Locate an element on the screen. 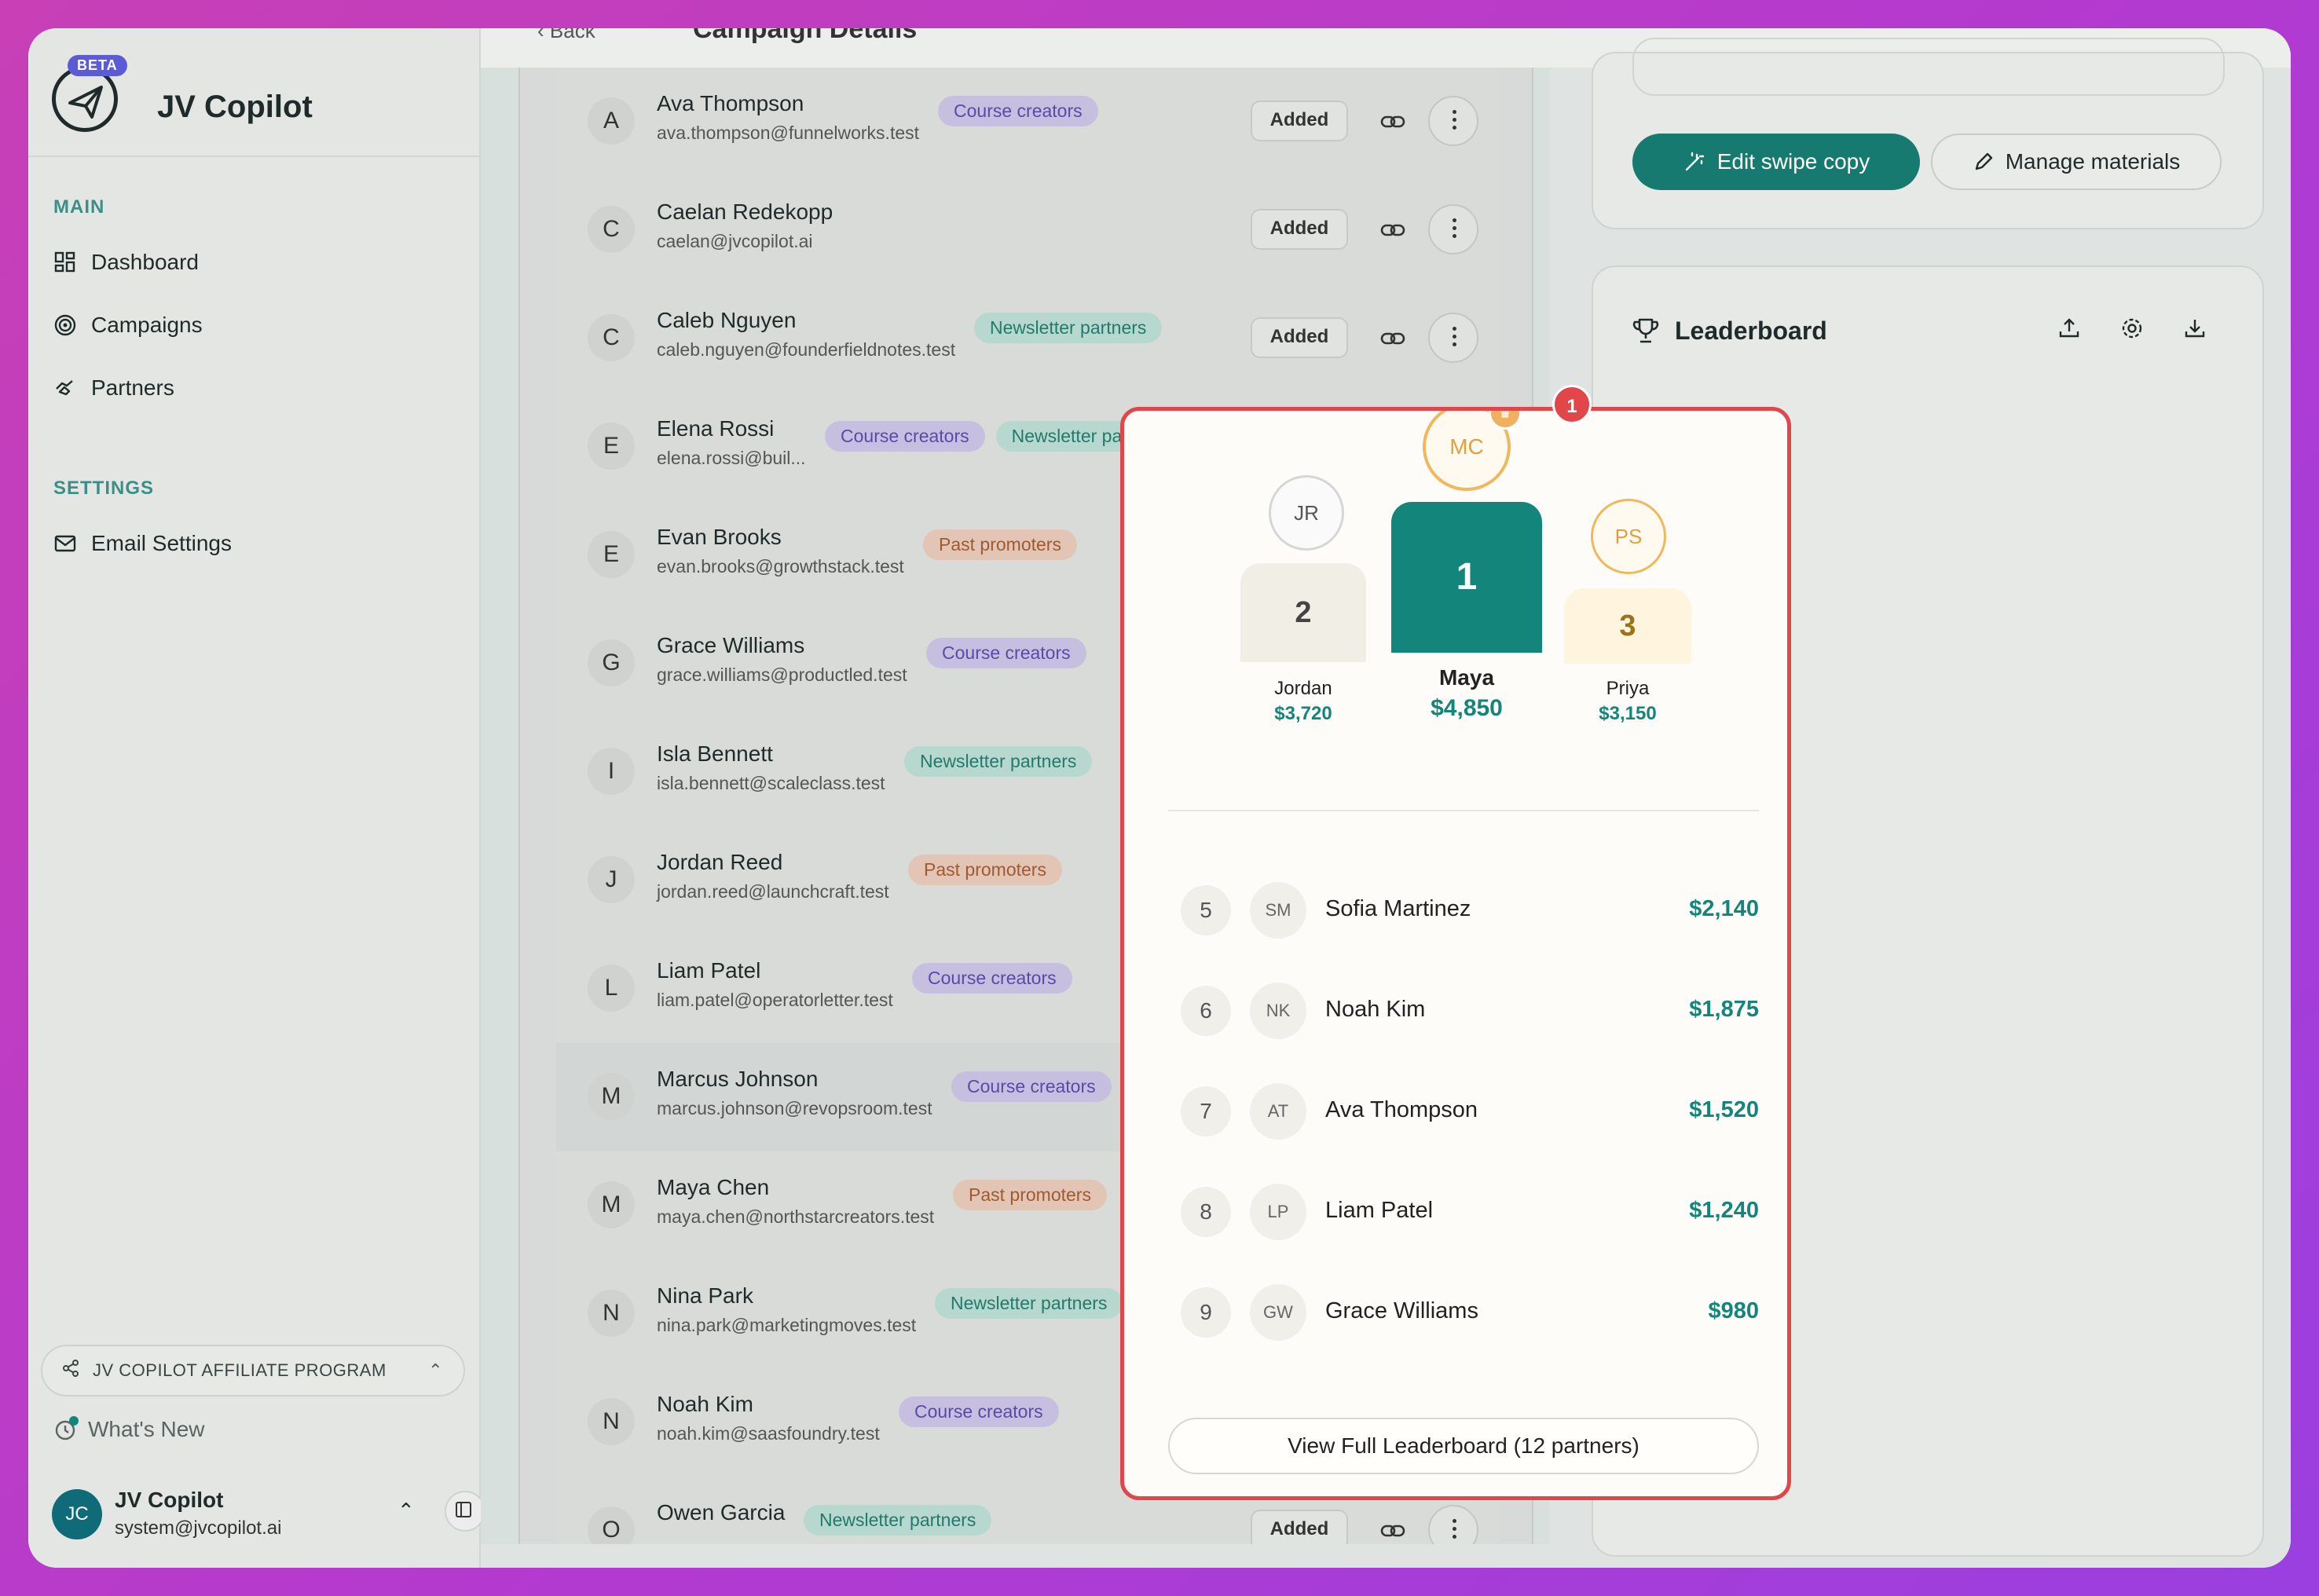 The width and height of the screenshot is (2319, 1596). sidebar-item-dashboard: Dashboard is located at coordinates (249, 262).